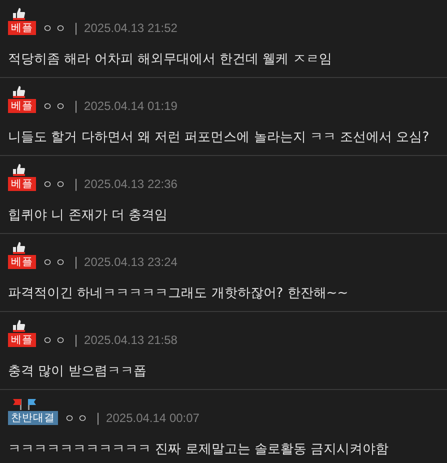 The height and width of the screenshot is (463, 447). I want to click on comment-text: 적당히좀 해라 어차피 해외무대에서 한건데 웰케 ㅈㄹ임, so click(170, 59).